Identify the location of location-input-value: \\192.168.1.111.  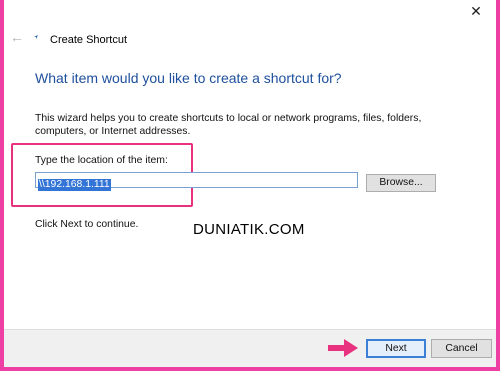
(74, 185).